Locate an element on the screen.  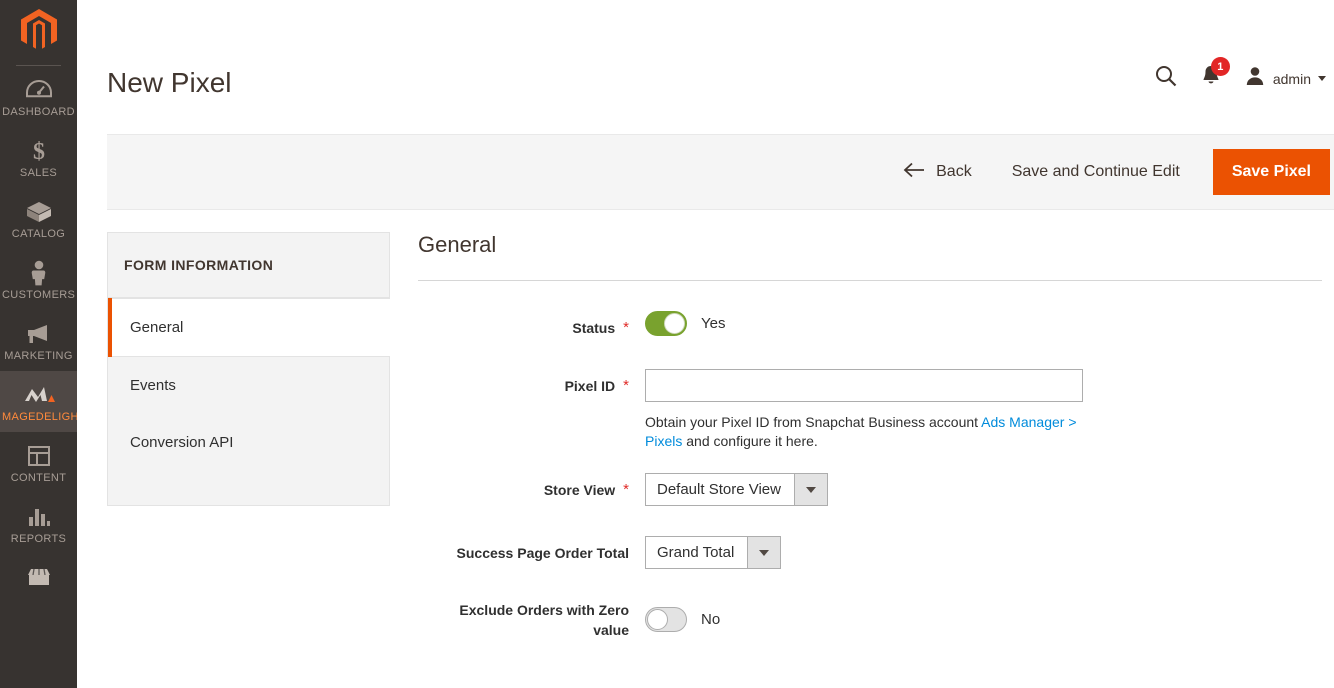
status-toggle-value: Yes is located at coordinates (713, 323).